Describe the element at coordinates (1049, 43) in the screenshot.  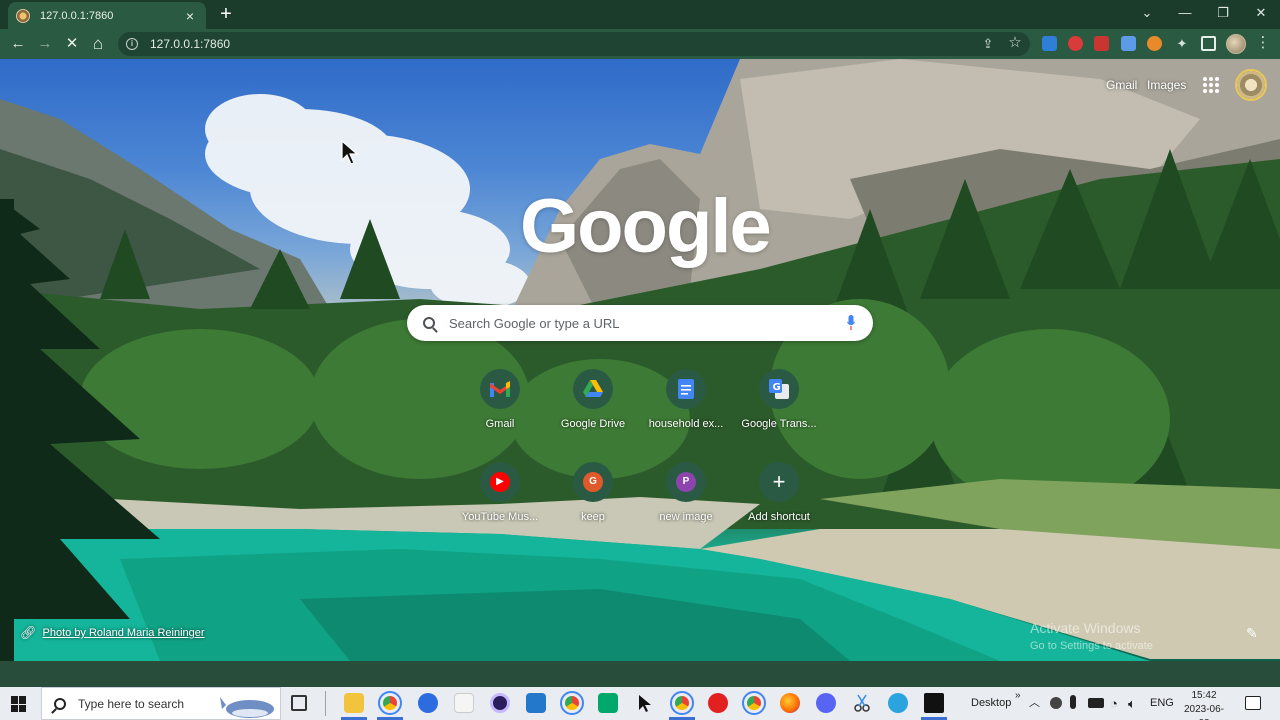
I see `extension-checkmark-icon` at that location.